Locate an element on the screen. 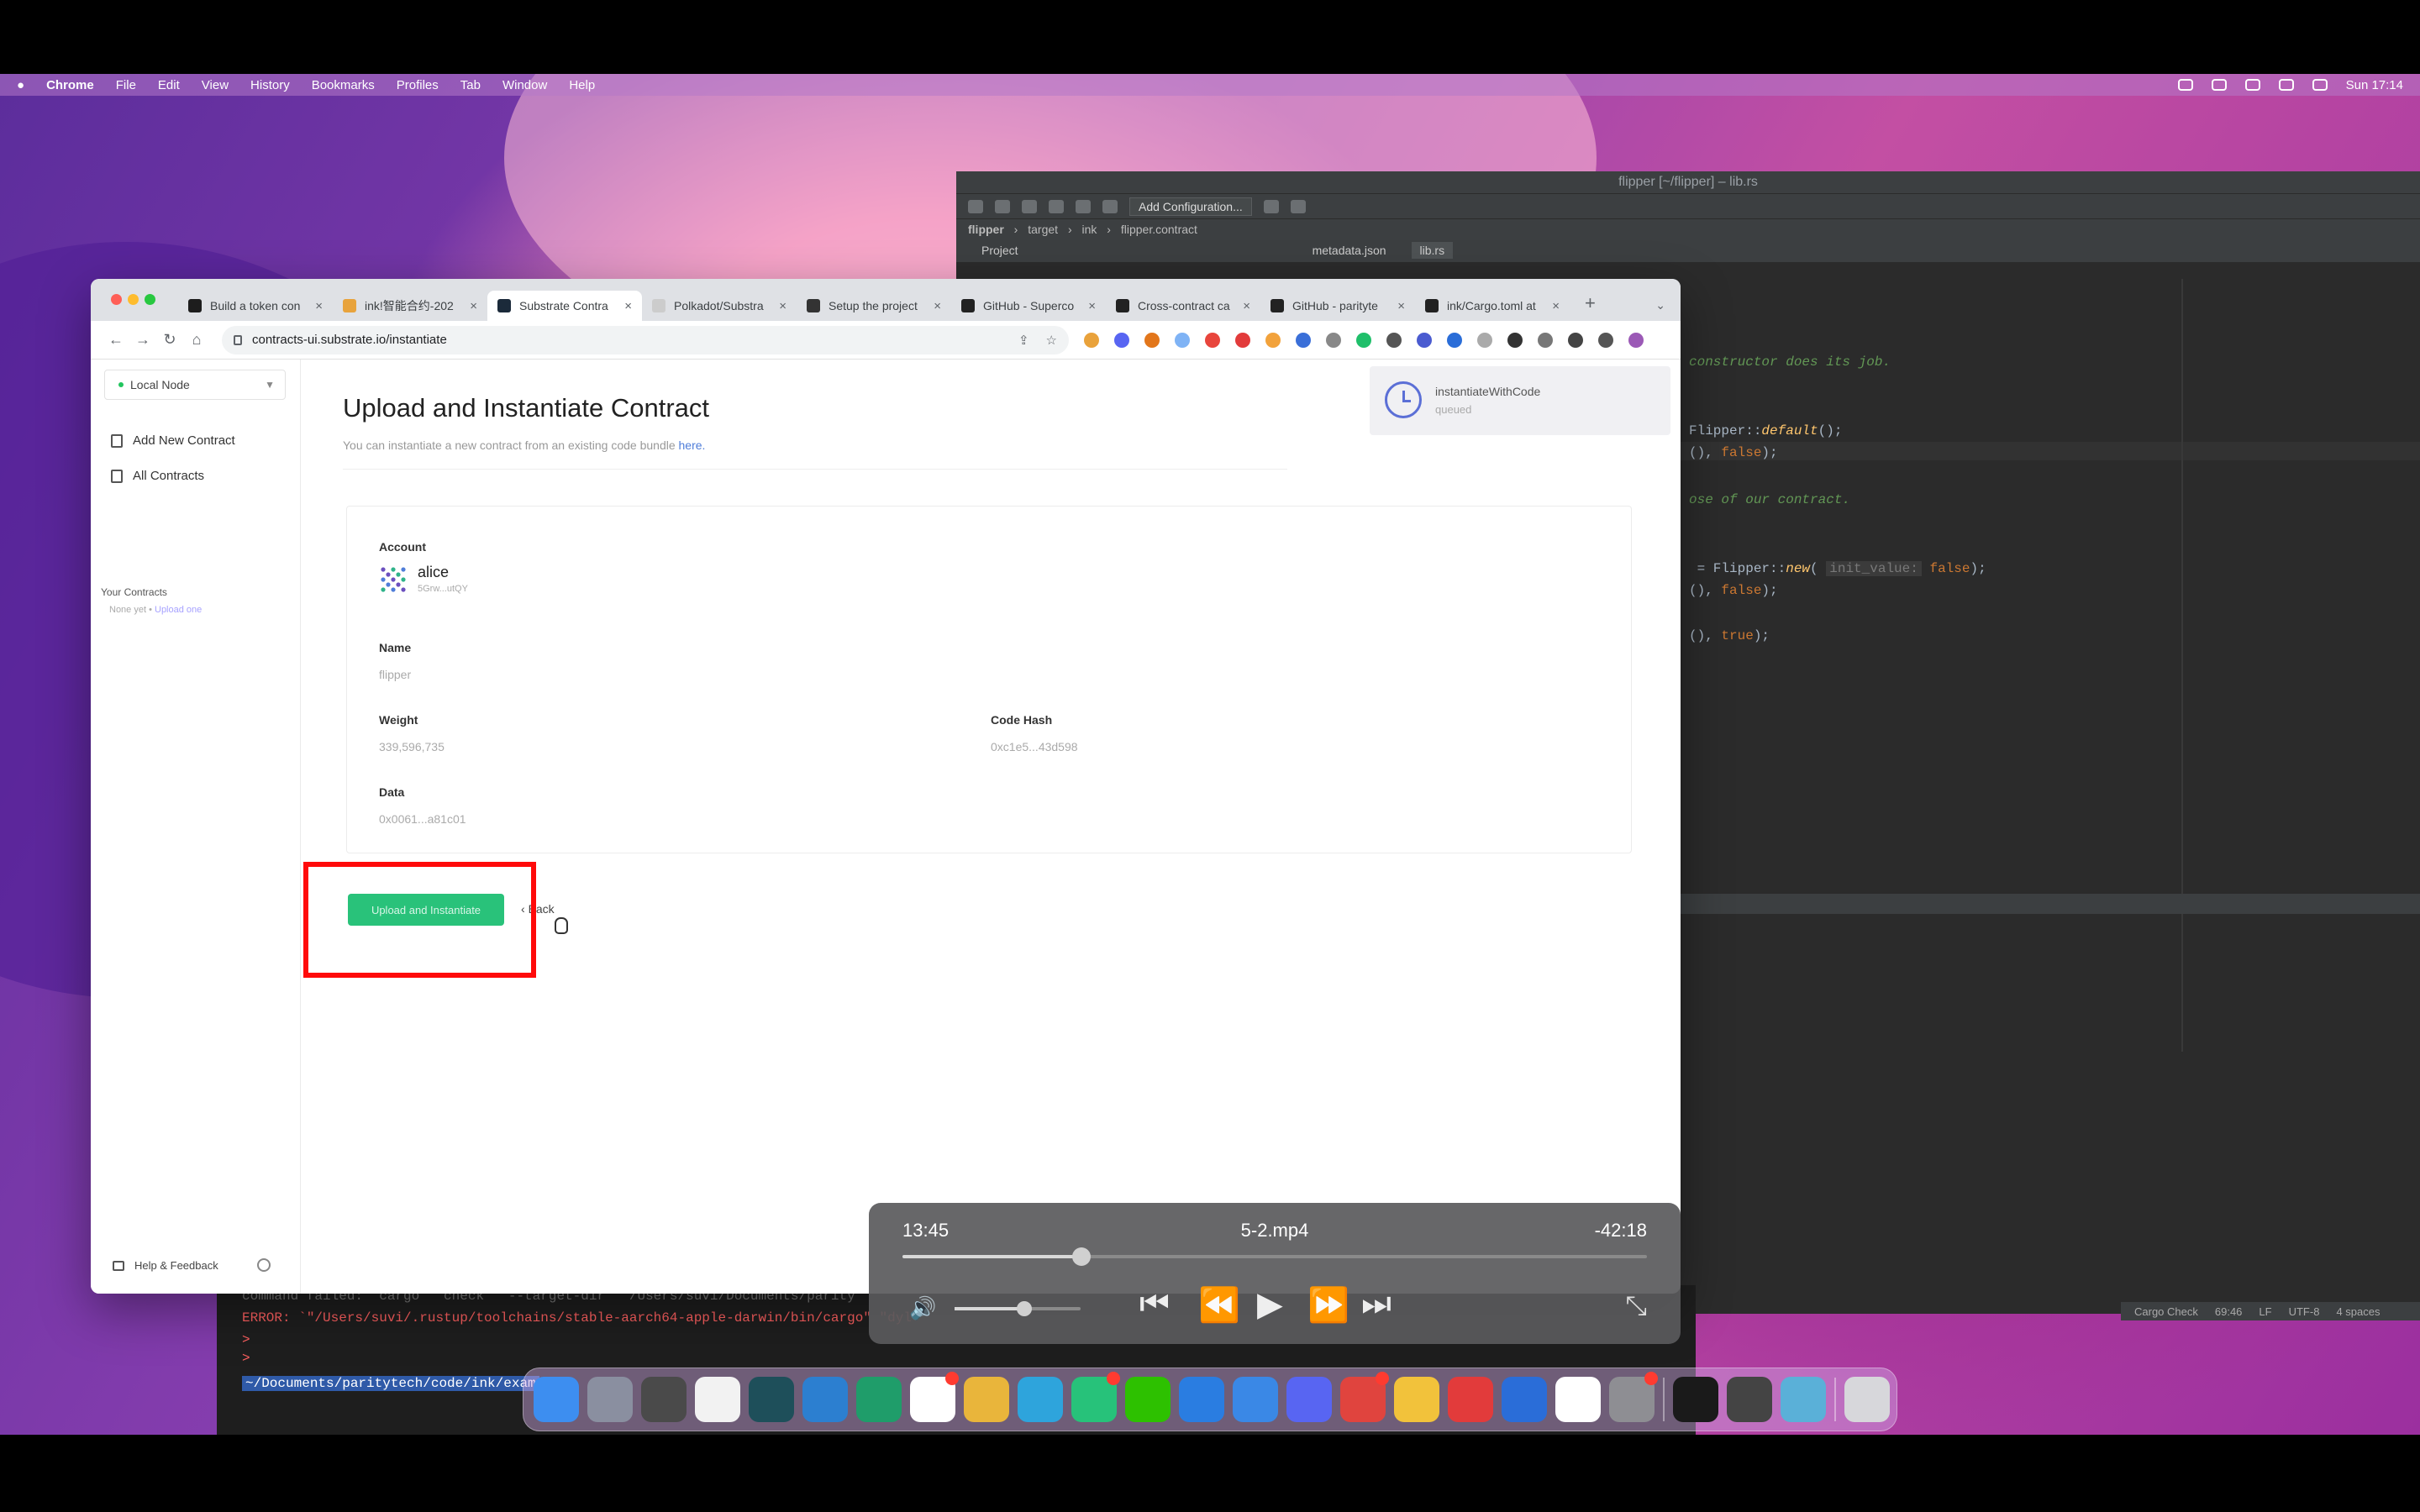 This screenshot has height=1512, width=2420. browser-tab: ink/Cargo.toml at × is located at coordinates (1493, 306).